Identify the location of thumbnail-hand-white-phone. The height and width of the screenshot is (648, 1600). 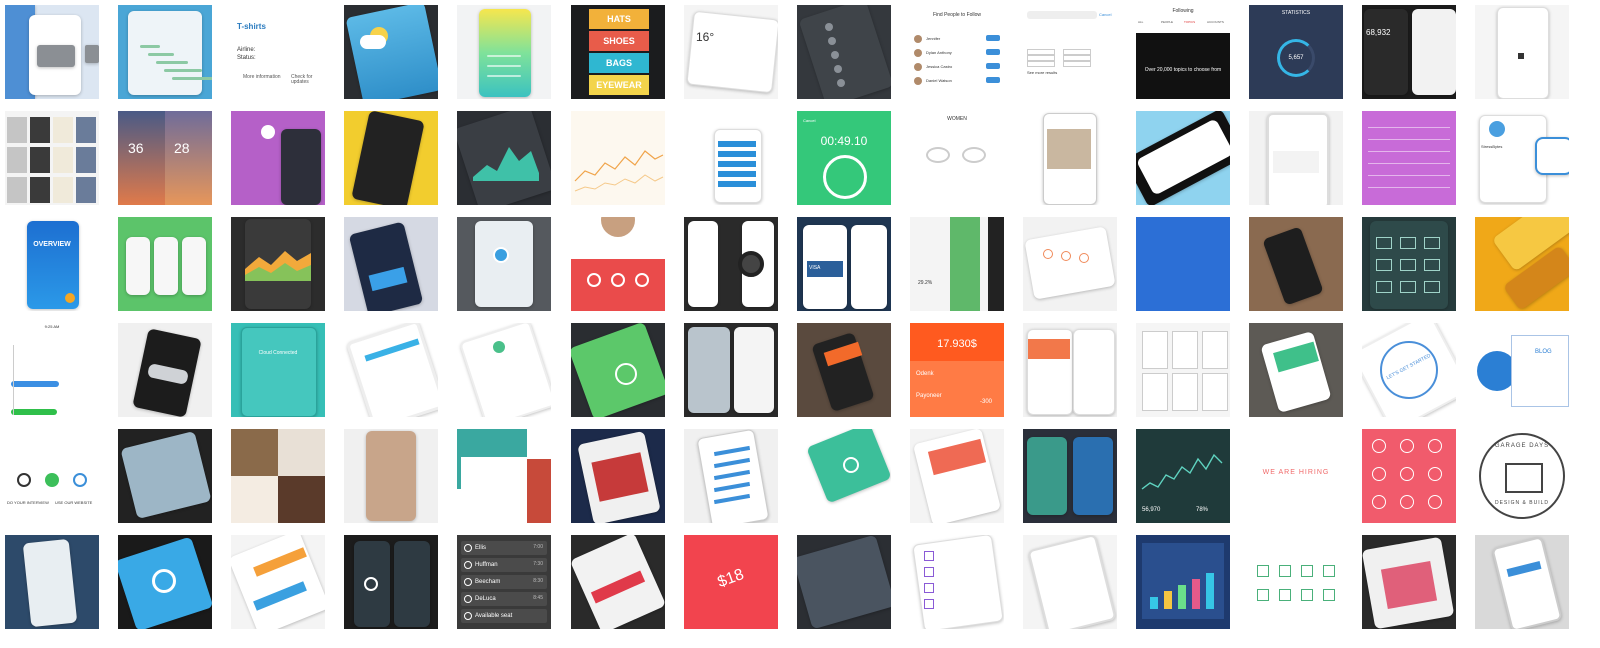
(1522, 582).